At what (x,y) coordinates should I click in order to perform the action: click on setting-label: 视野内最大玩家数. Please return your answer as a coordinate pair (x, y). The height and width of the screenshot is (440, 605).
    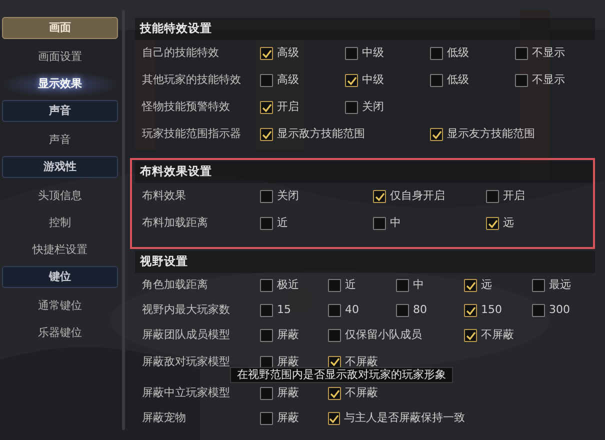
    Looking at the image, I should click on (186, 310).